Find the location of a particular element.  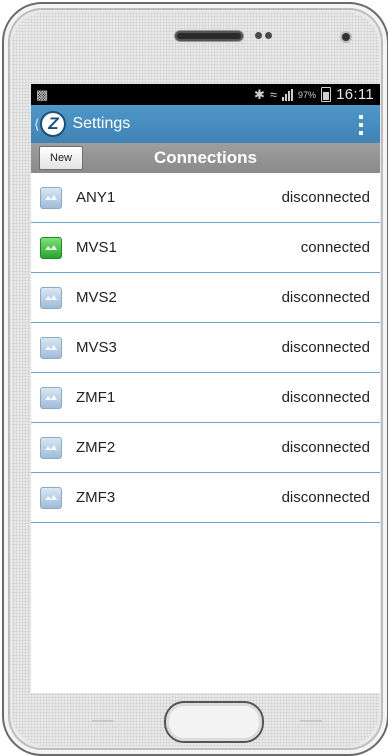

connection-row: ANY1 disconnected is located at coordinates (205, 198).